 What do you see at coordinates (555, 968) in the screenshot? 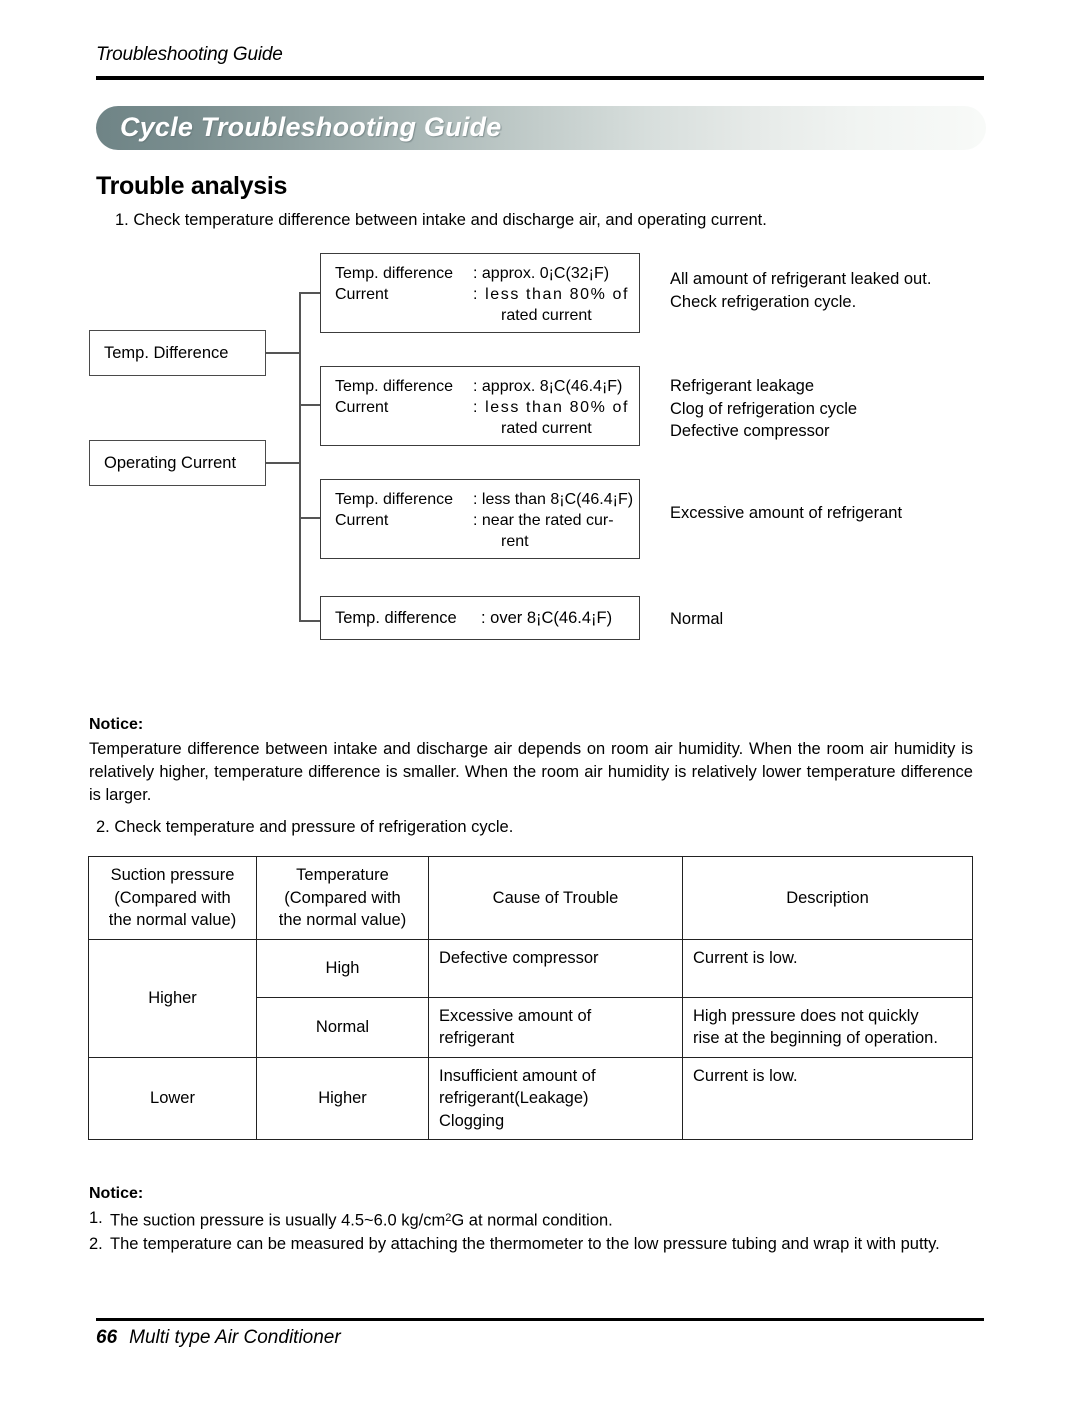
I see `cell-cause: Defective compressor` at bounding box center [555, 968].